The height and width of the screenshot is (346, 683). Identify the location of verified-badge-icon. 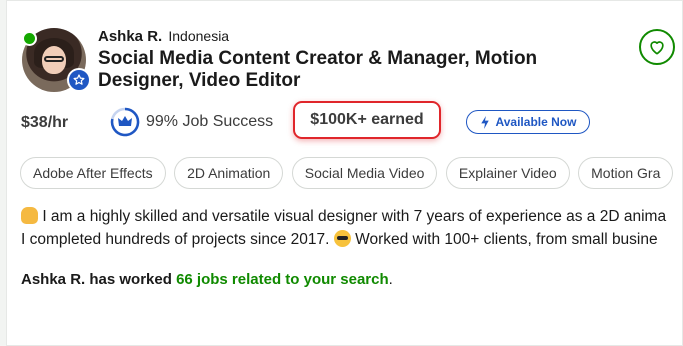
(79, 80).